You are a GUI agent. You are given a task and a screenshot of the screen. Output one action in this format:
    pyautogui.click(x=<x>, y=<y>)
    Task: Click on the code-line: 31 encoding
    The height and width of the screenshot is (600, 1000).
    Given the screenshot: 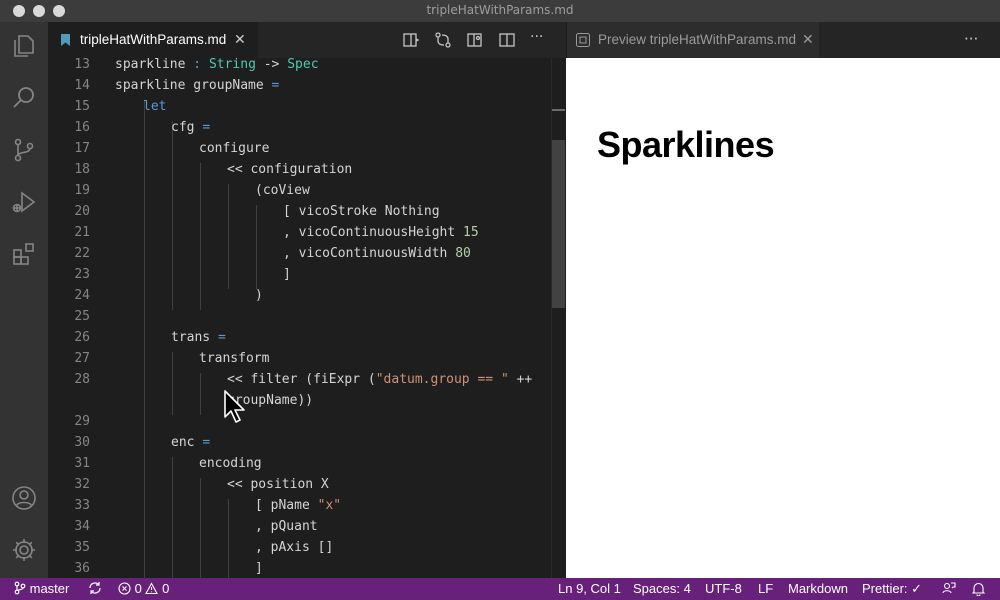 What is the action you would take?
    pyautogui.click(x=298, y=463)
    